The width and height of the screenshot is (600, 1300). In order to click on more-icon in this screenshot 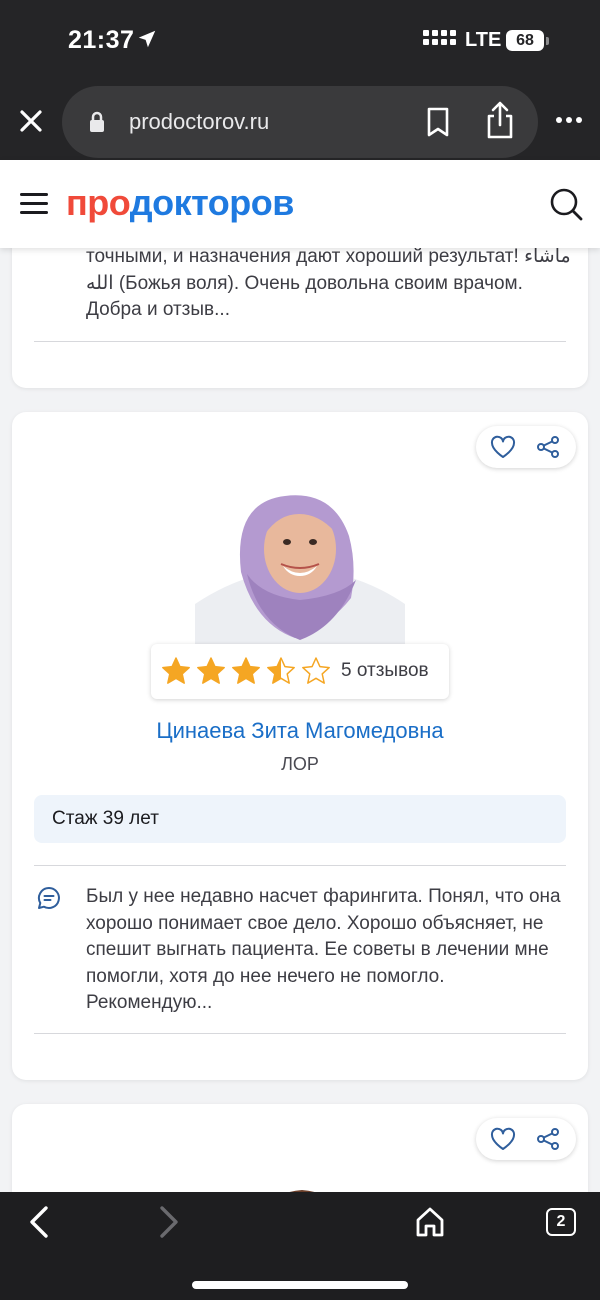, I will do `click(569, 120)`.